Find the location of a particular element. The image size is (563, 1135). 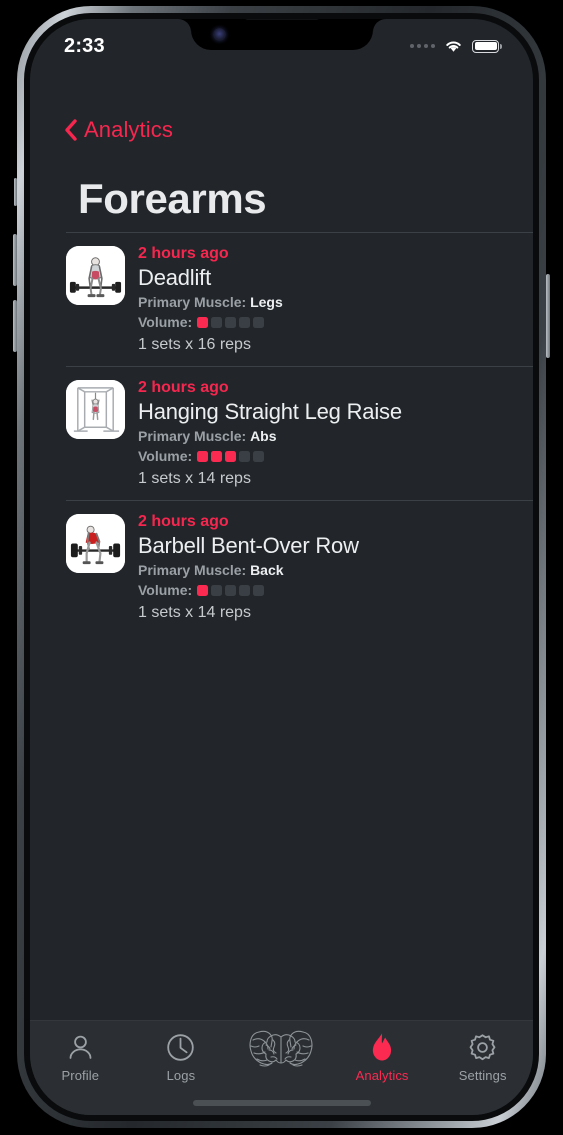

front-camera-icon is located at coordinates (219, 34).